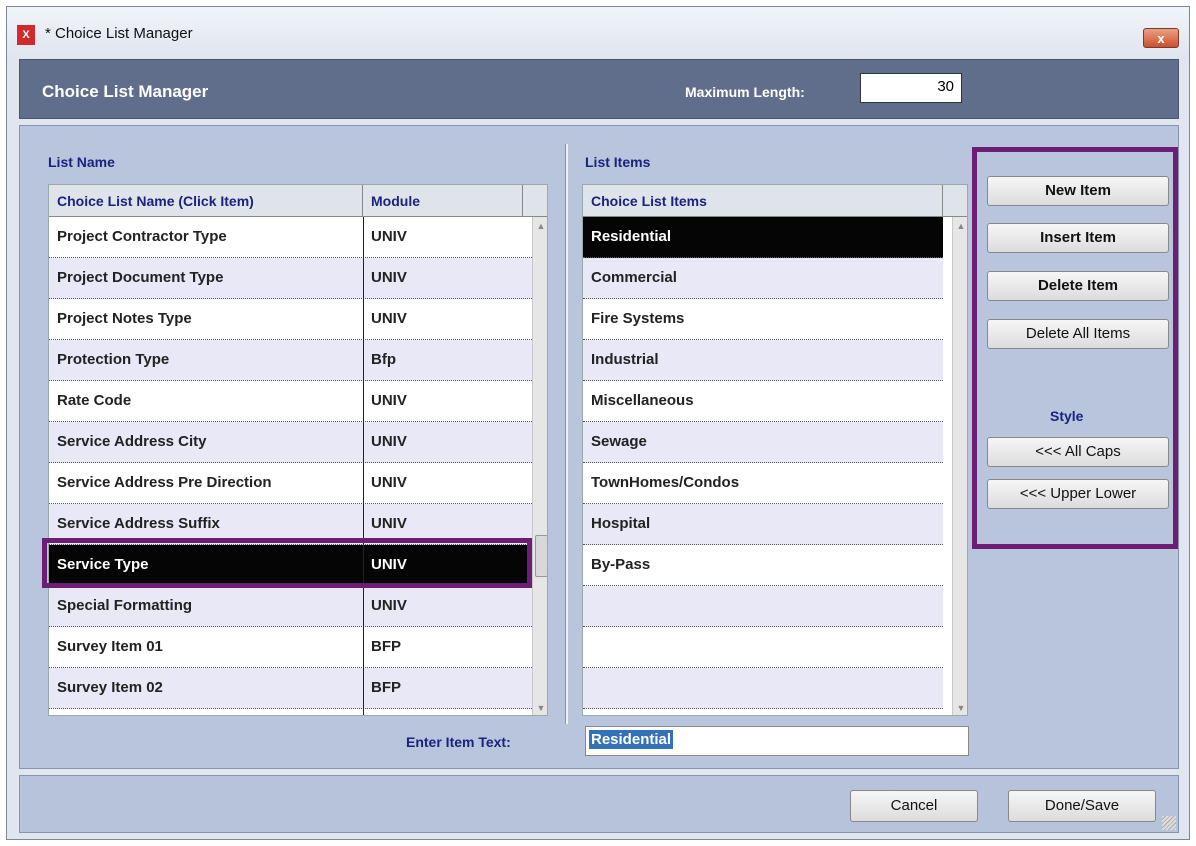 The width and height of the screenshot is (1196, 846). I want to click on list-name-row: Survey Item 01 BFP, so click(290, 647).